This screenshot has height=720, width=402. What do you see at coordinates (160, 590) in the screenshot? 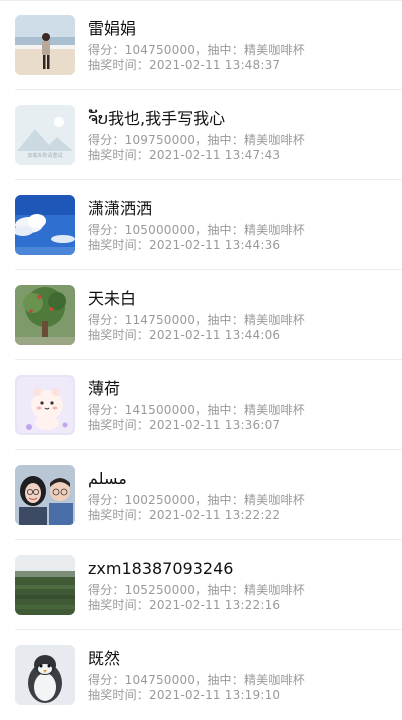
I see `score-value: 105250000` at bounding box center [160, 590].